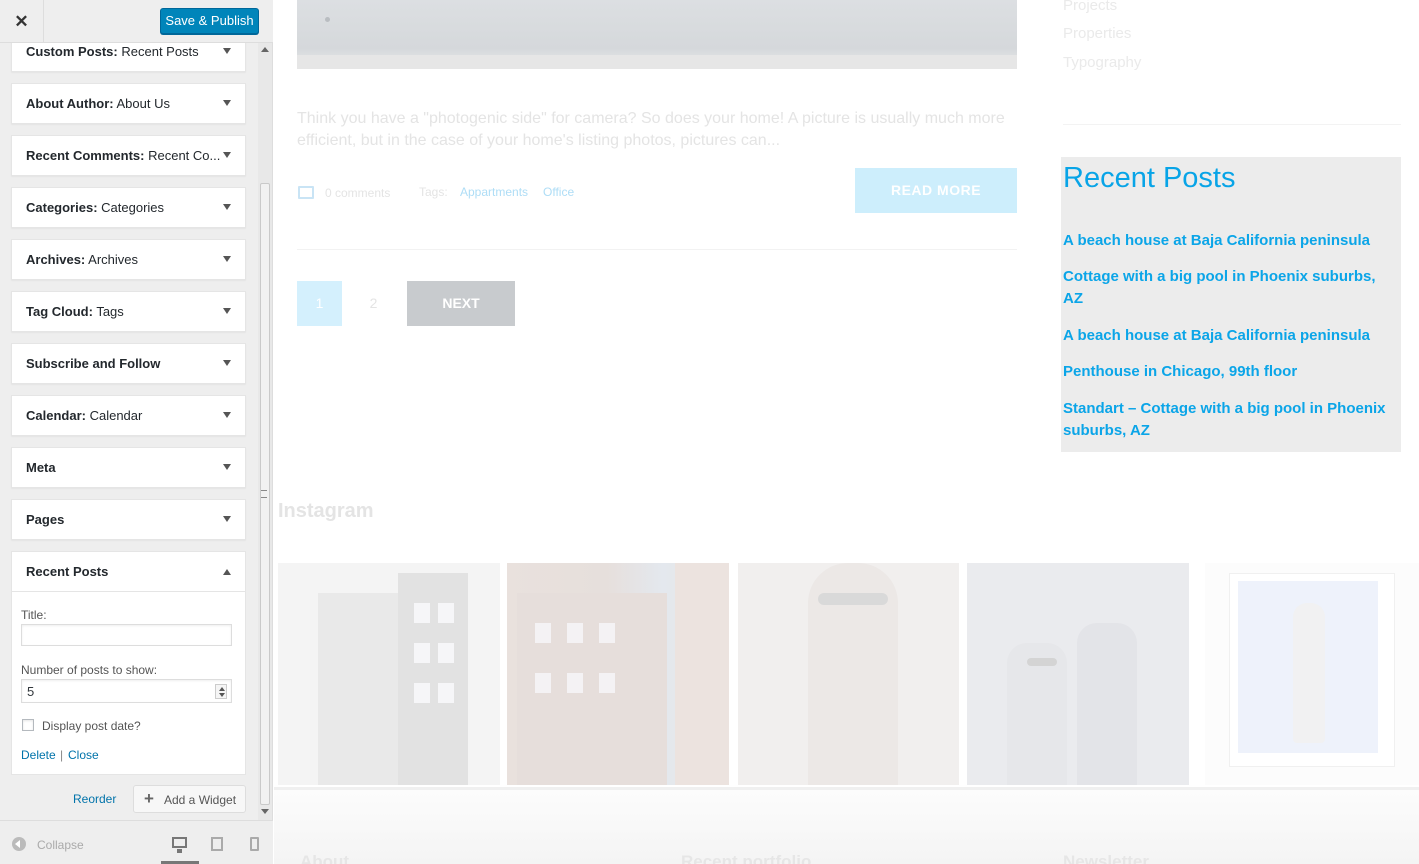 This screenshot has height=864, width=1419. Describe the element at coordinates (325, 858) in the screenshot. I see `footer-heading-about: About` at that location.